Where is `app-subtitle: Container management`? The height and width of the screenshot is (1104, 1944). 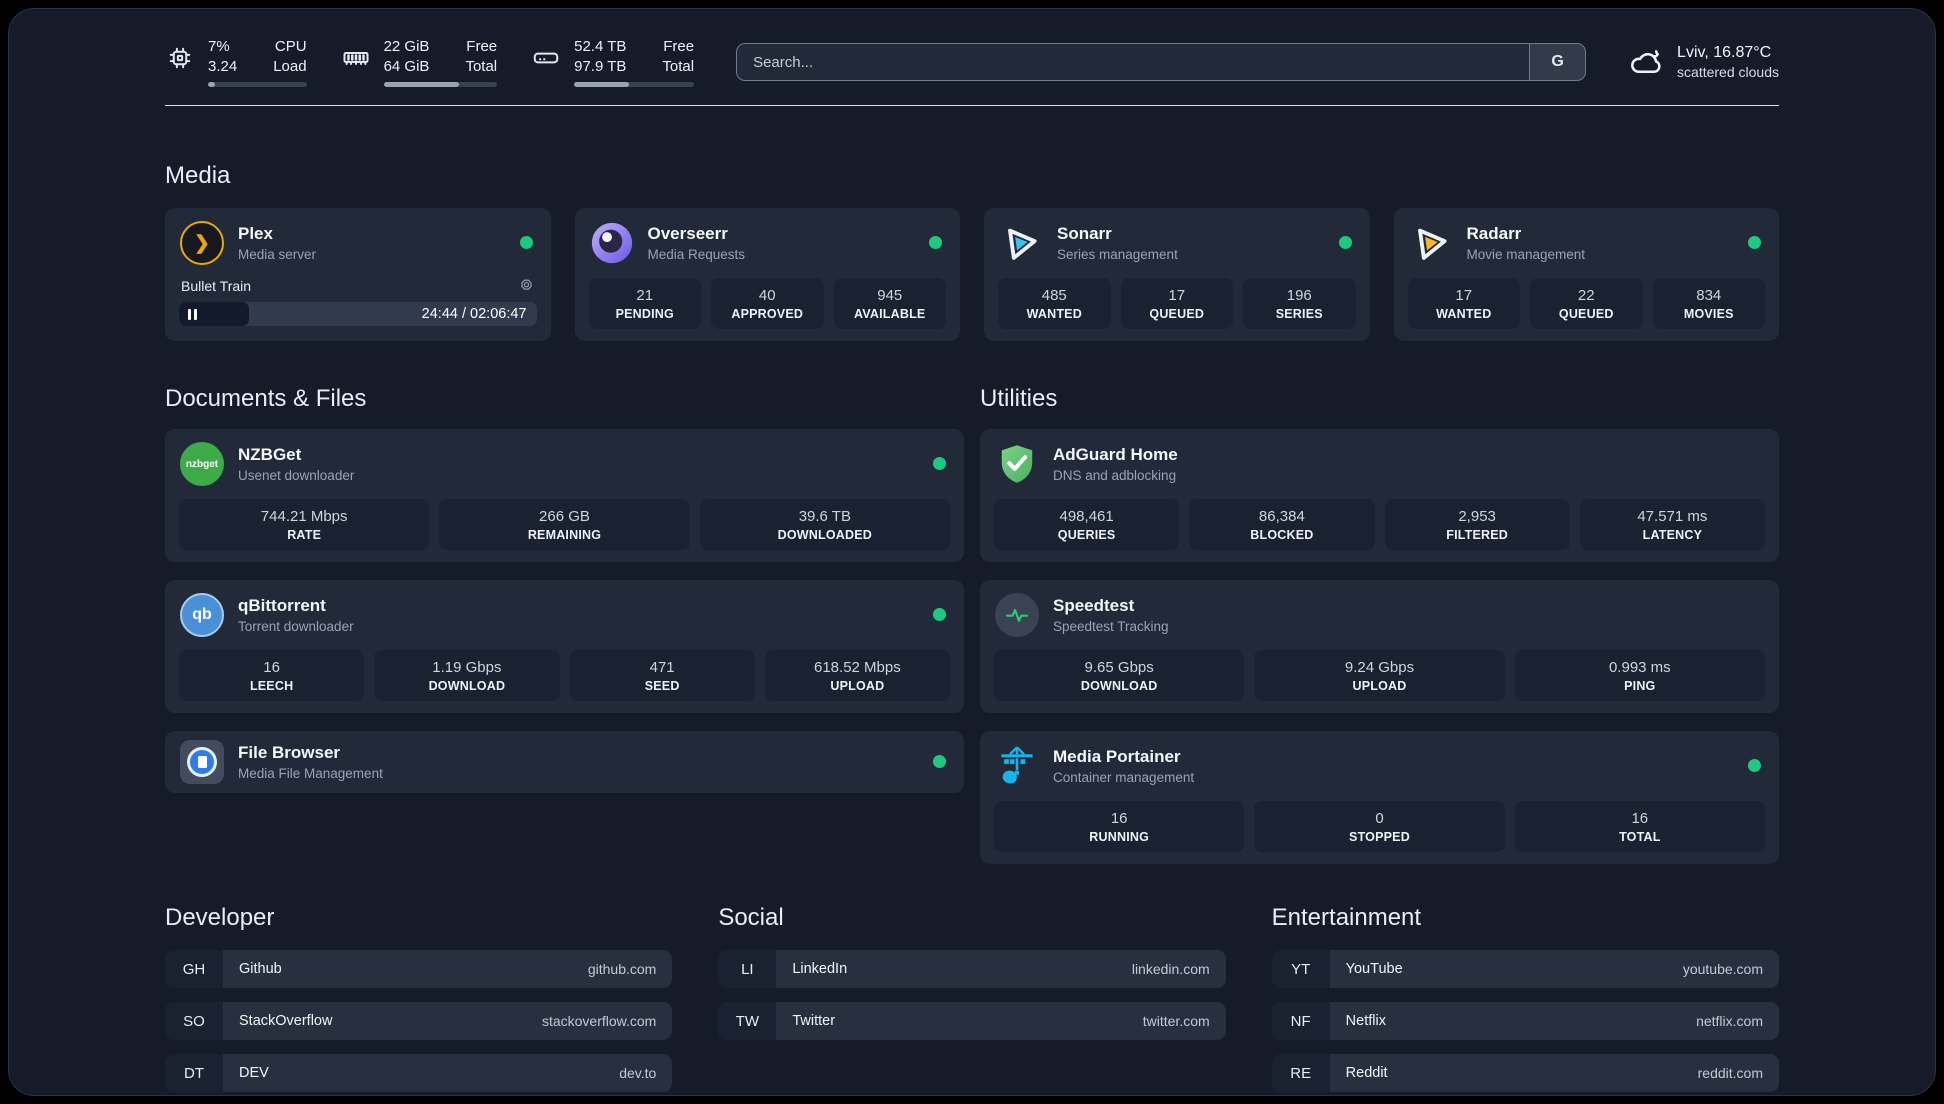 app-subtitle: Container management is located at coordinates (1124, 777).